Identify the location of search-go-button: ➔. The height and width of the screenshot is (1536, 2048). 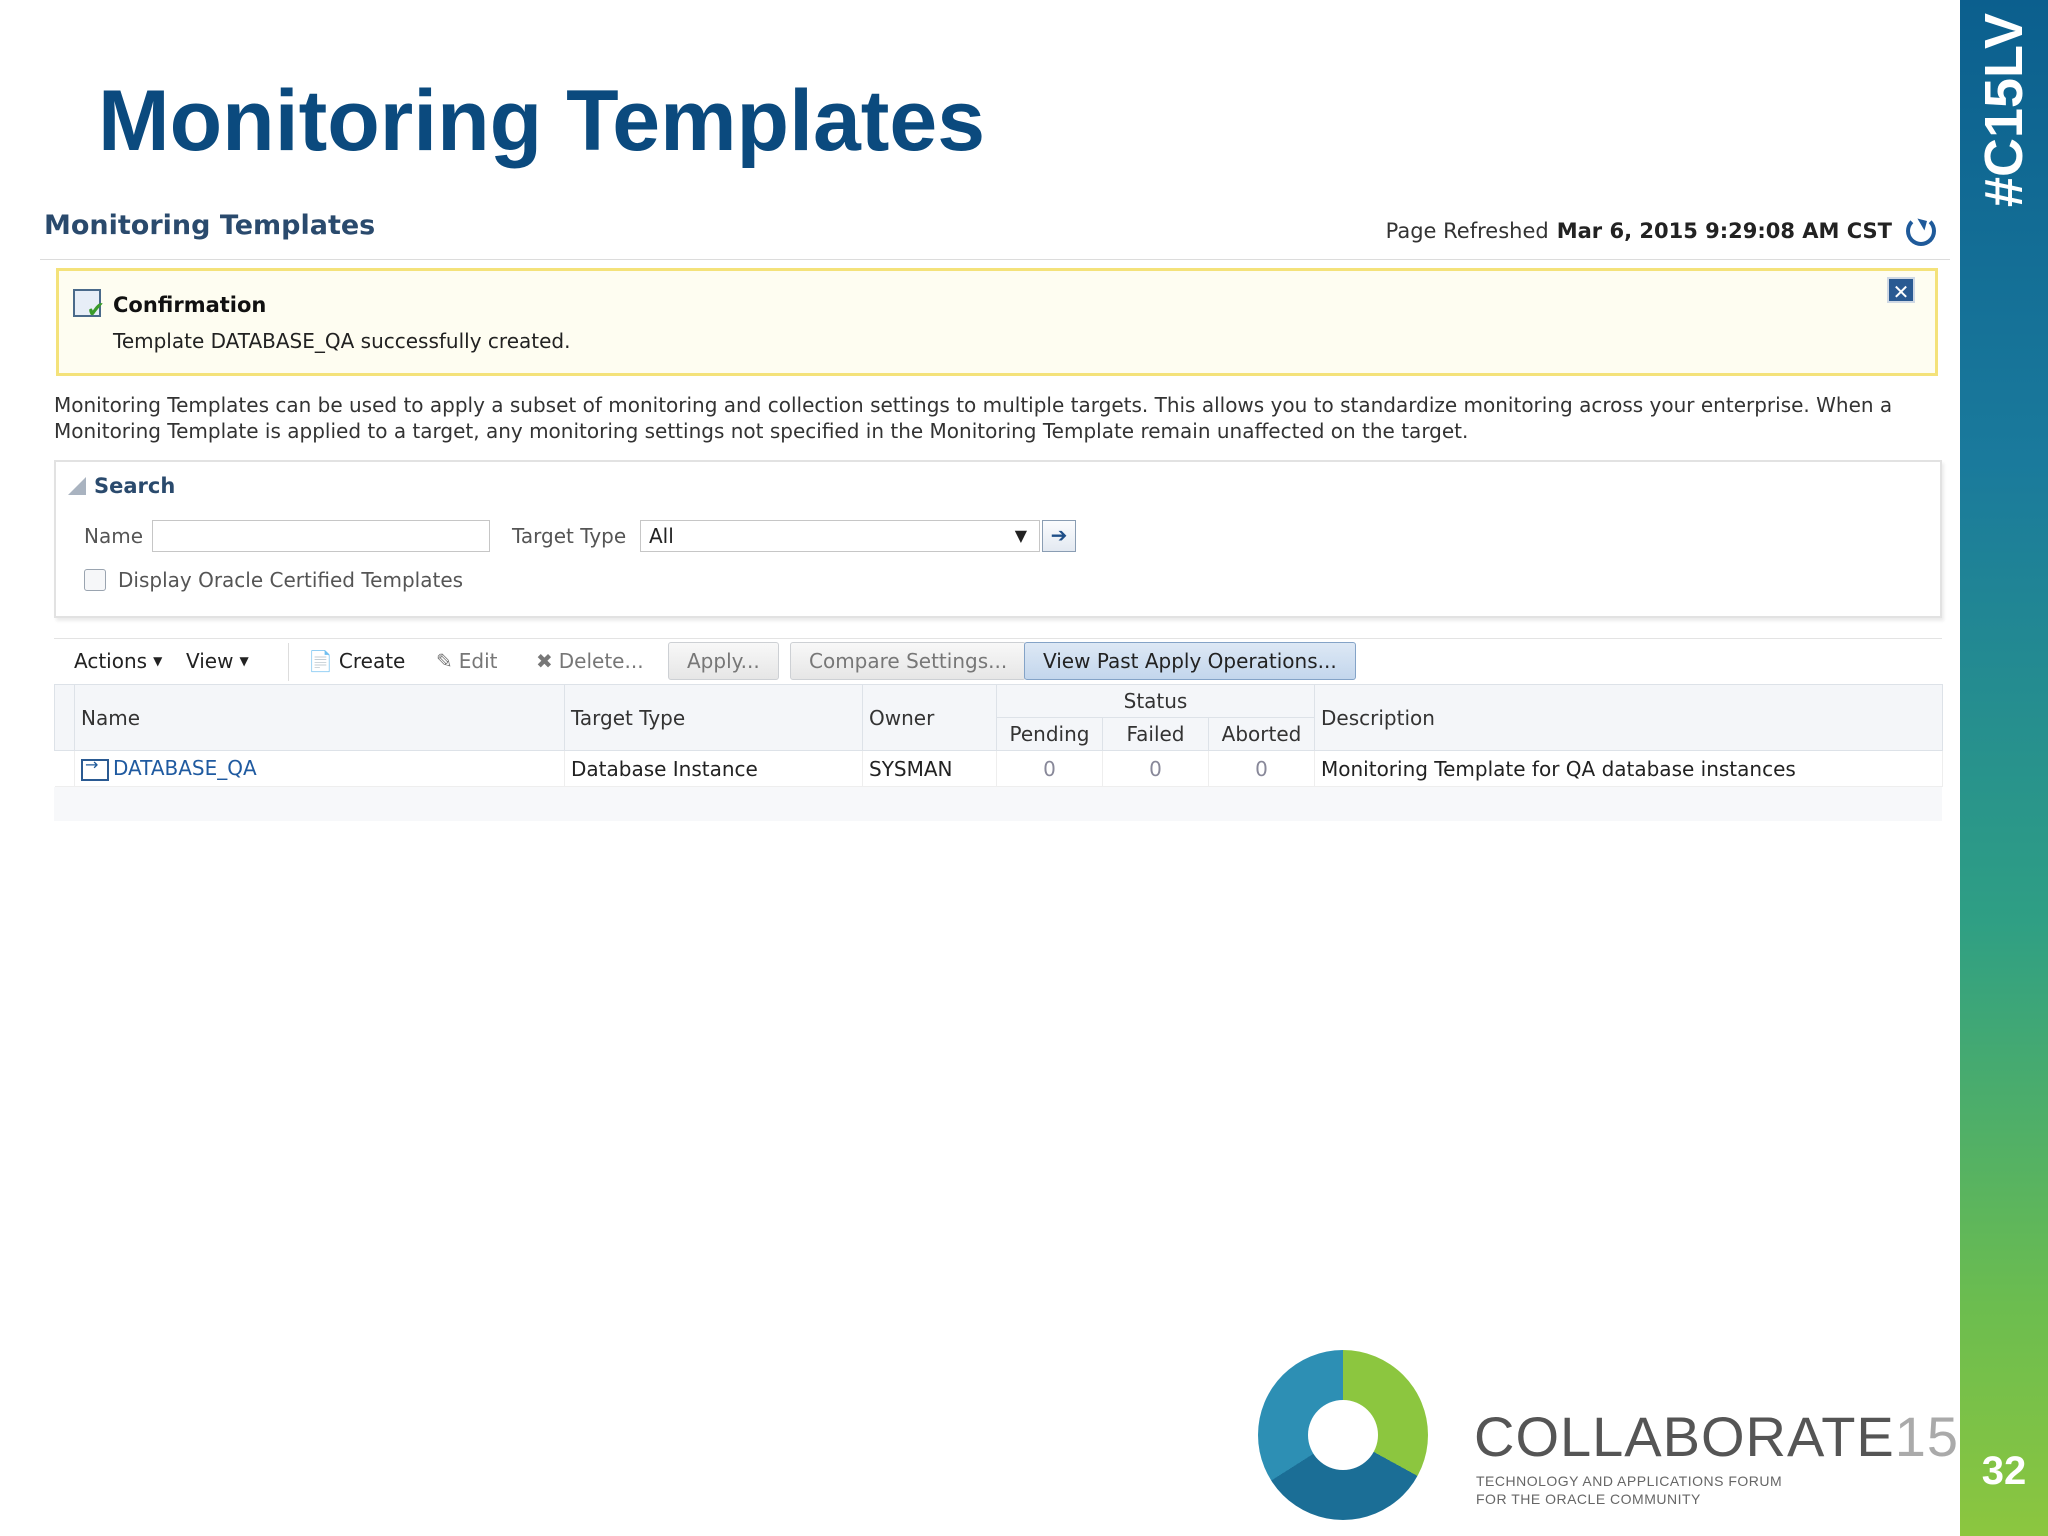
(1059, 536).